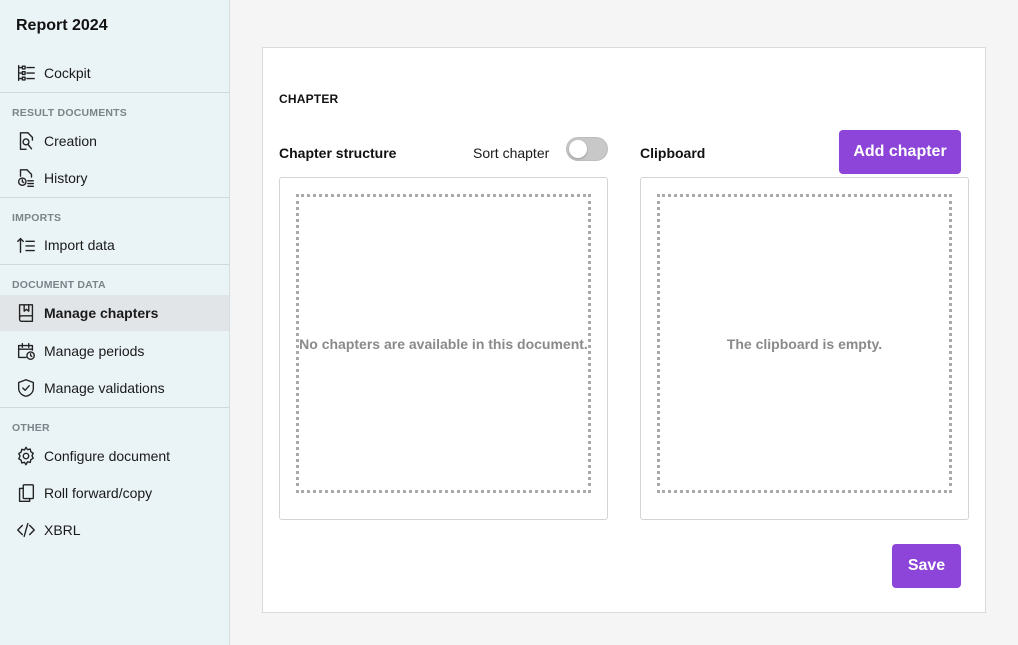 The width and height of the screenshot is (1018, 645). Describe the element at coordinates (338, 153) in the screenshot. I see `chapter-structure-title: Chapter structure` at that location.